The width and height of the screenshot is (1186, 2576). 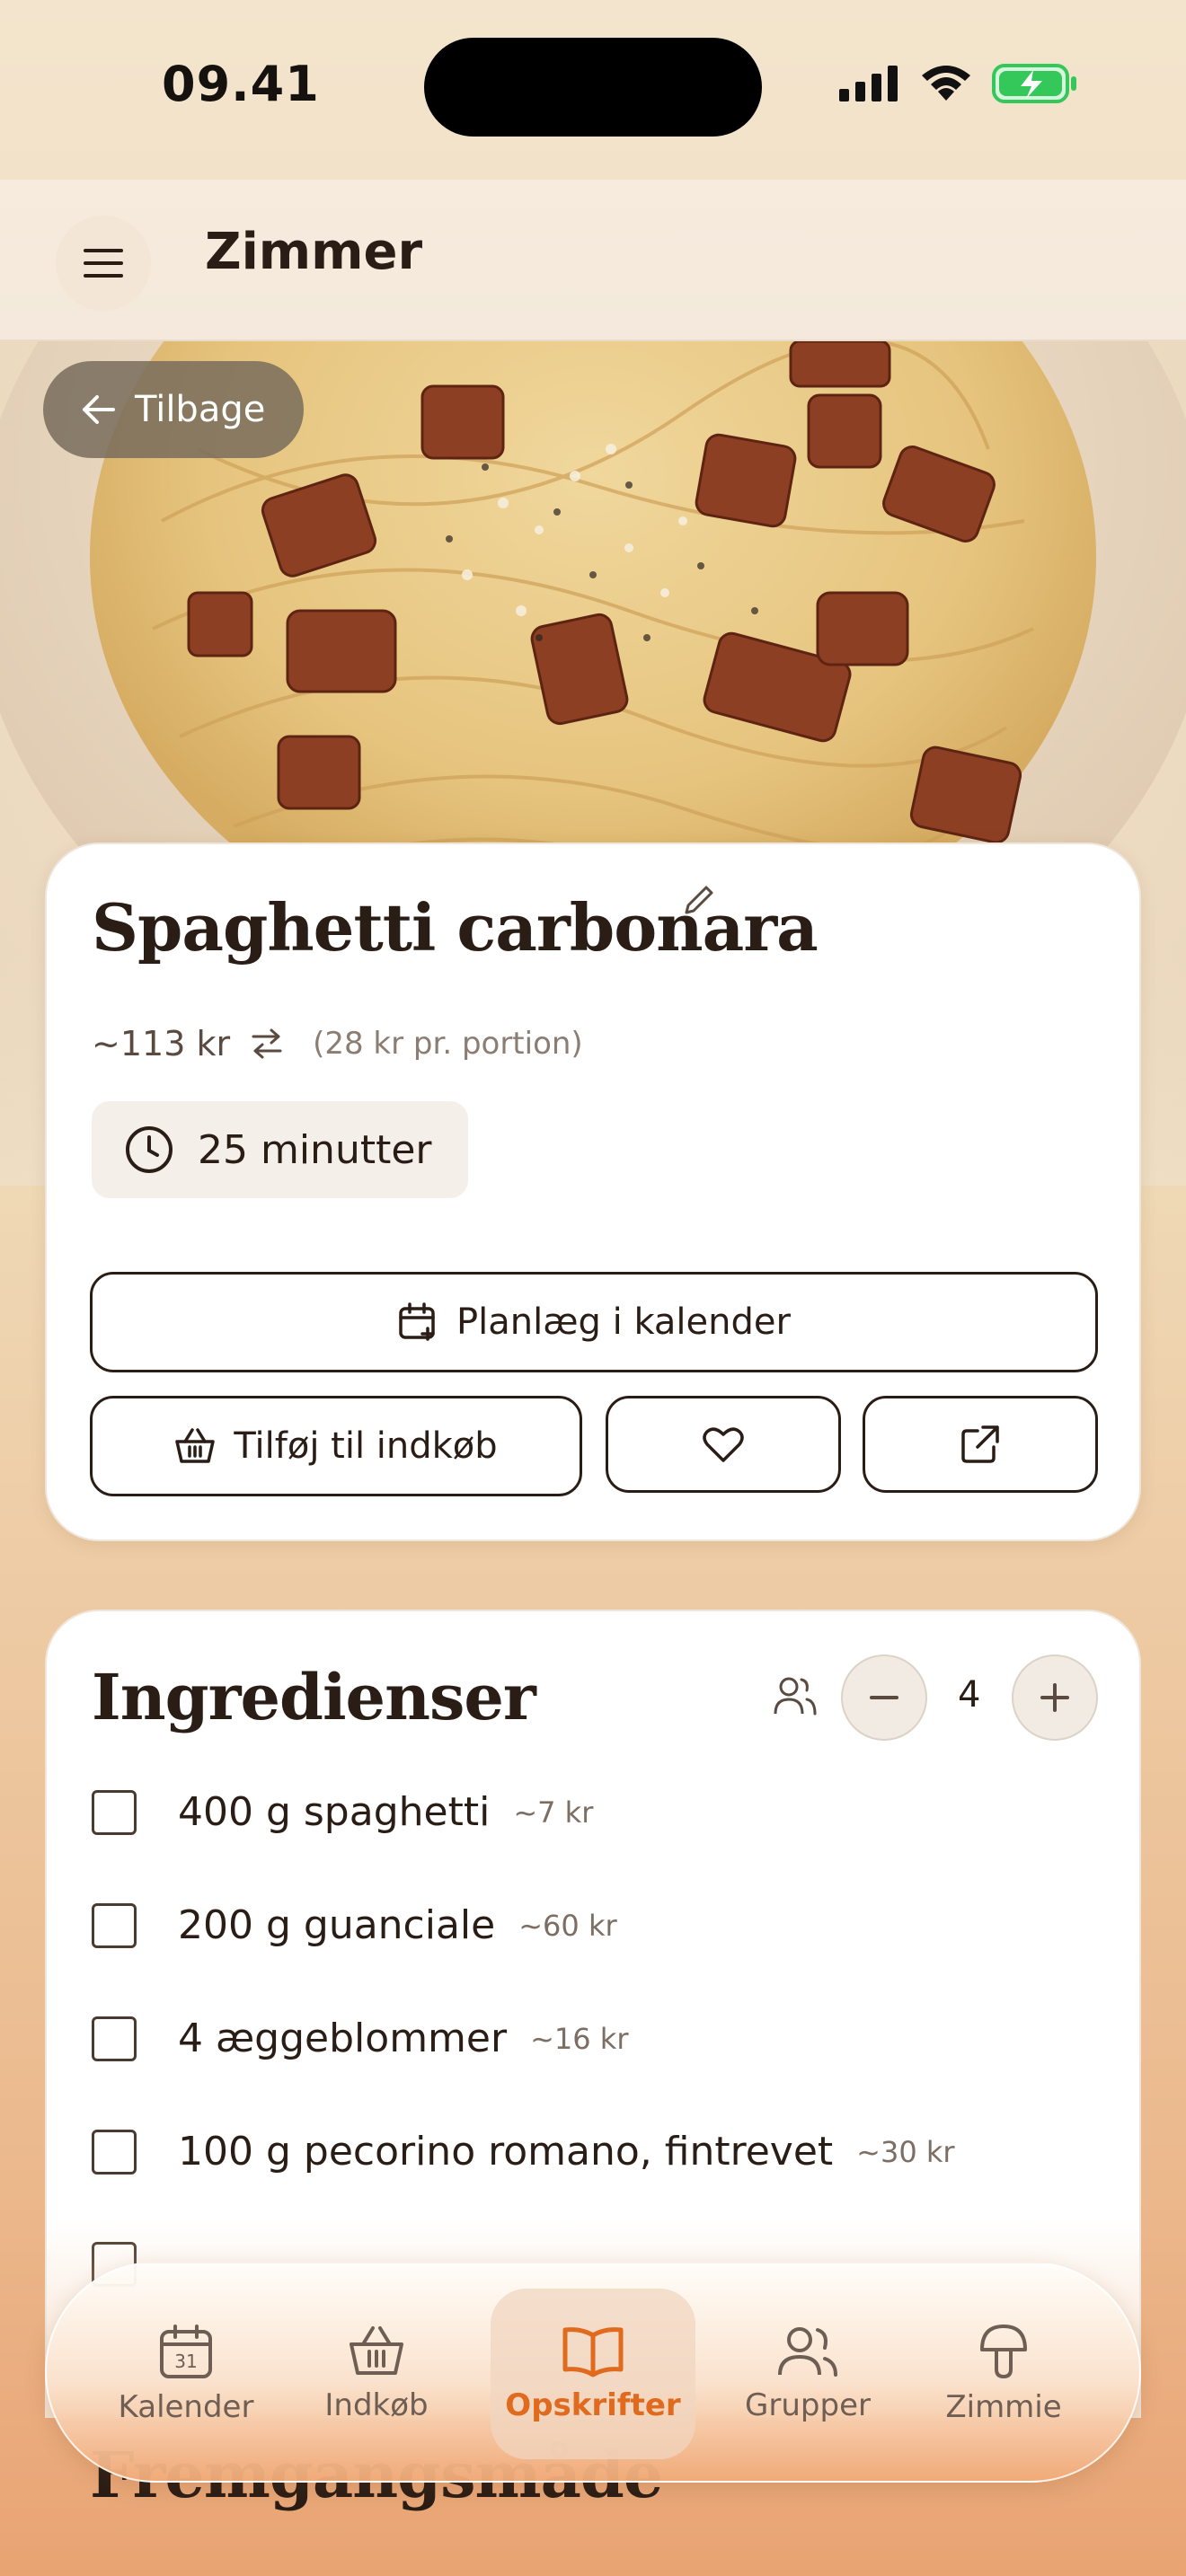 I want to click on share-button, so click(x=980, y=1444).